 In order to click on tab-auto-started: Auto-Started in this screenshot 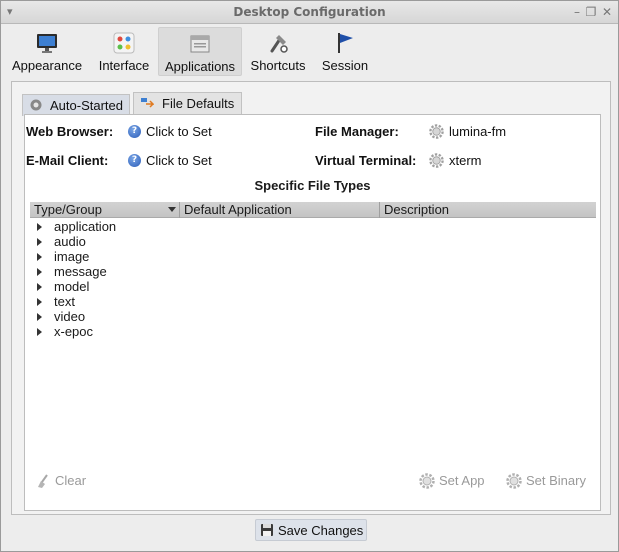, I will do `click(76, 105)`.